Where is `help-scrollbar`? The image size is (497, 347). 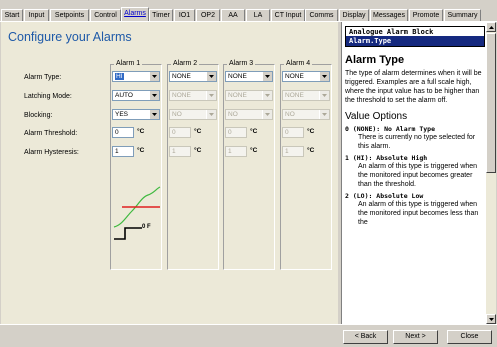
help-scrollbar is located at coordinates (491, 173).